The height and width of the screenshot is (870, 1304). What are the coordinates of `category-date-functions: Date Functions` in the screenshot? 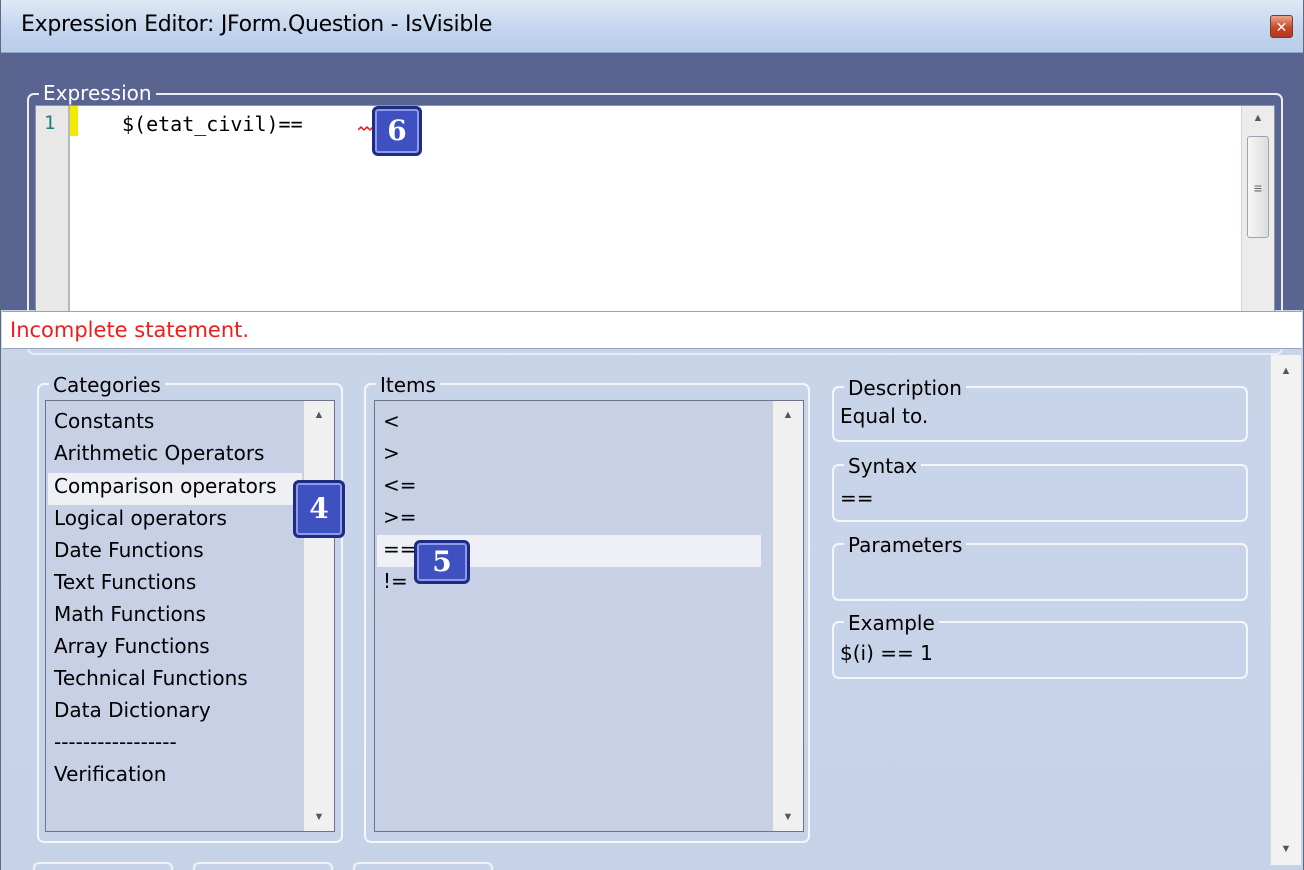 It's located at (129, 550).